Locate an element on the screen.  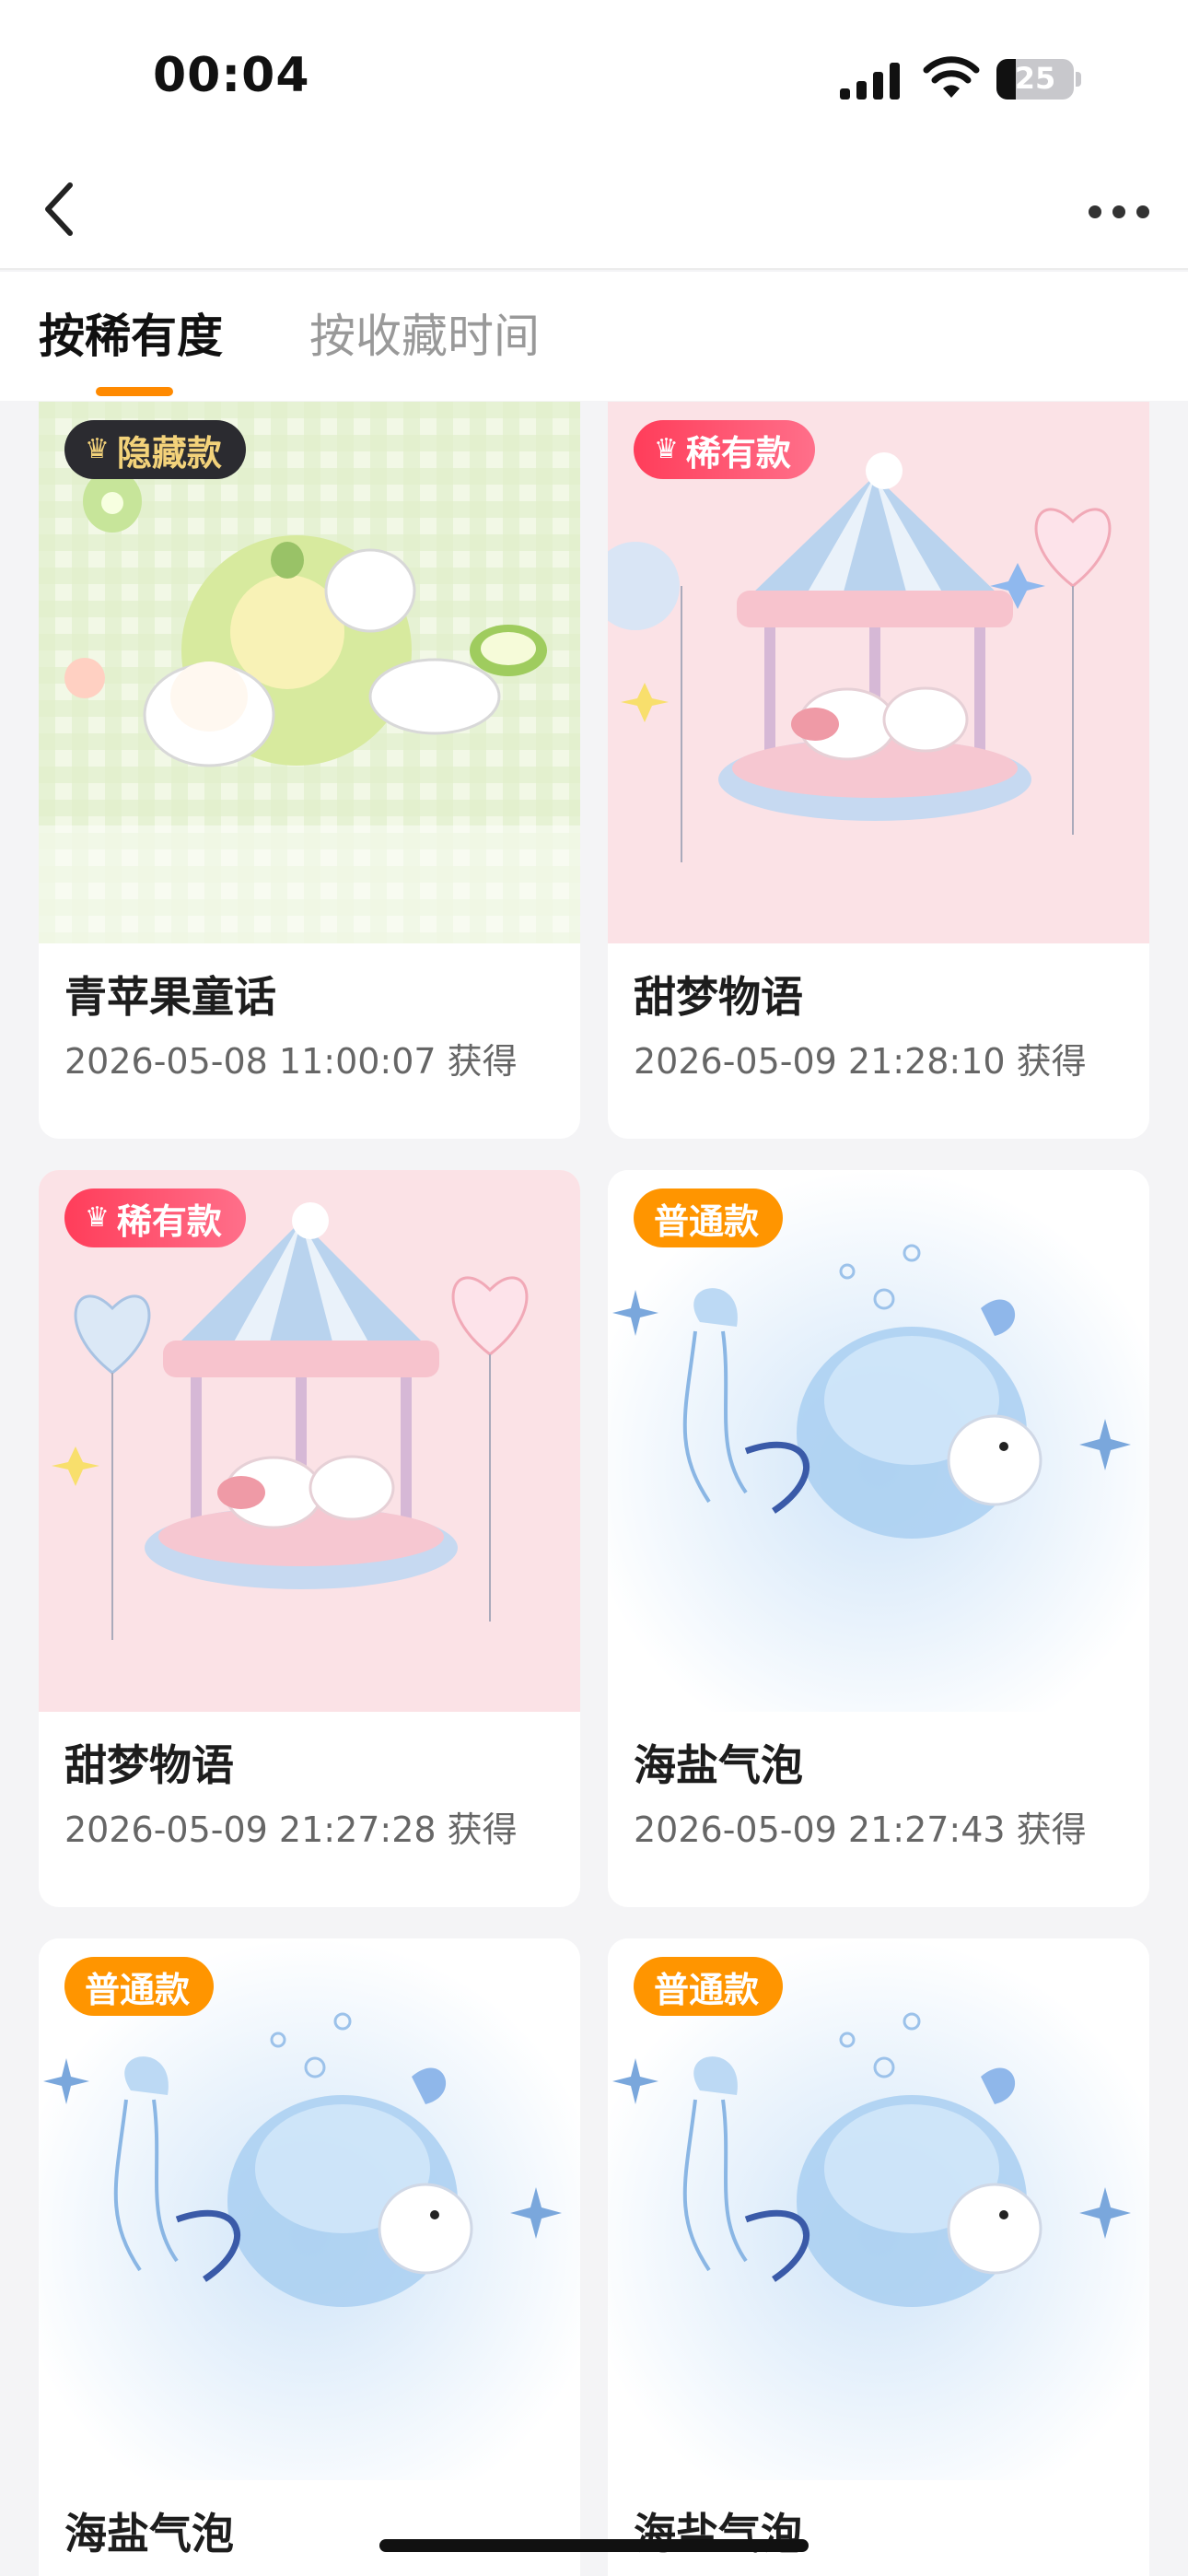
more-options-button is located at coordinates (1118, 212).